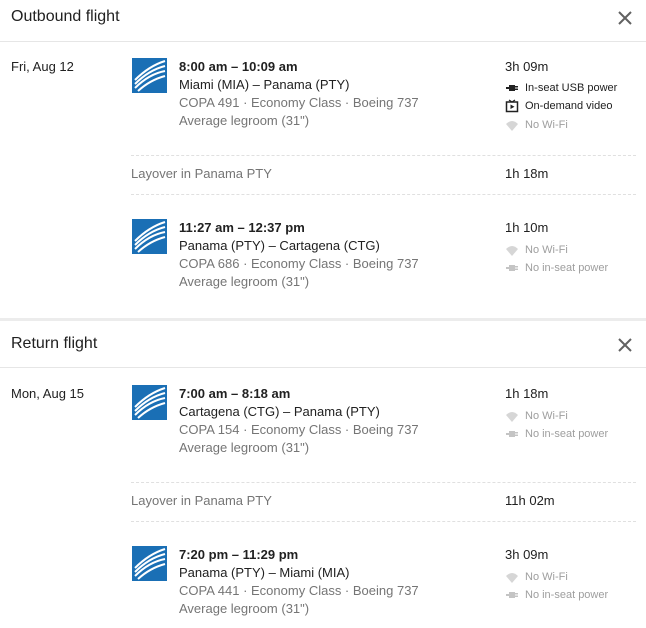  I want to click on amenity-label: On-demand video, so click(569, 106).